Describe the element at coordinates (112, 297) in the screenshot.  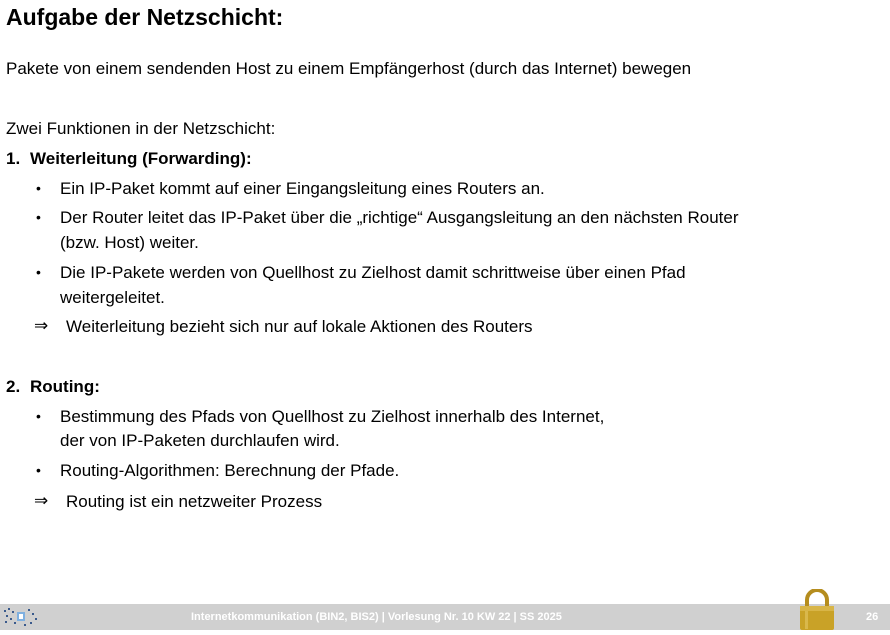
I see `section1-bullet3-line2: weitergeleitet.` at that location.